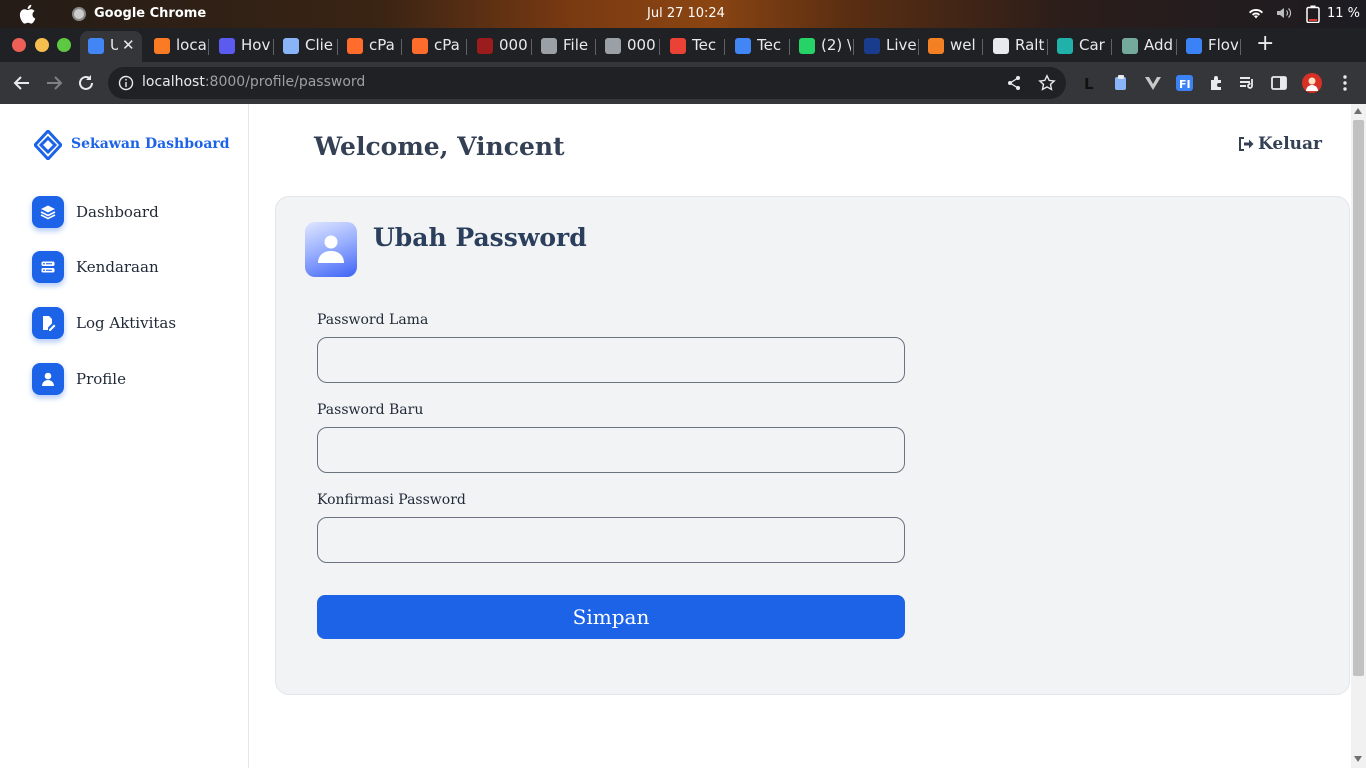  Describe the element at coordinates (227, 46) in the screenshot. I see `terminal-icon` at that location.